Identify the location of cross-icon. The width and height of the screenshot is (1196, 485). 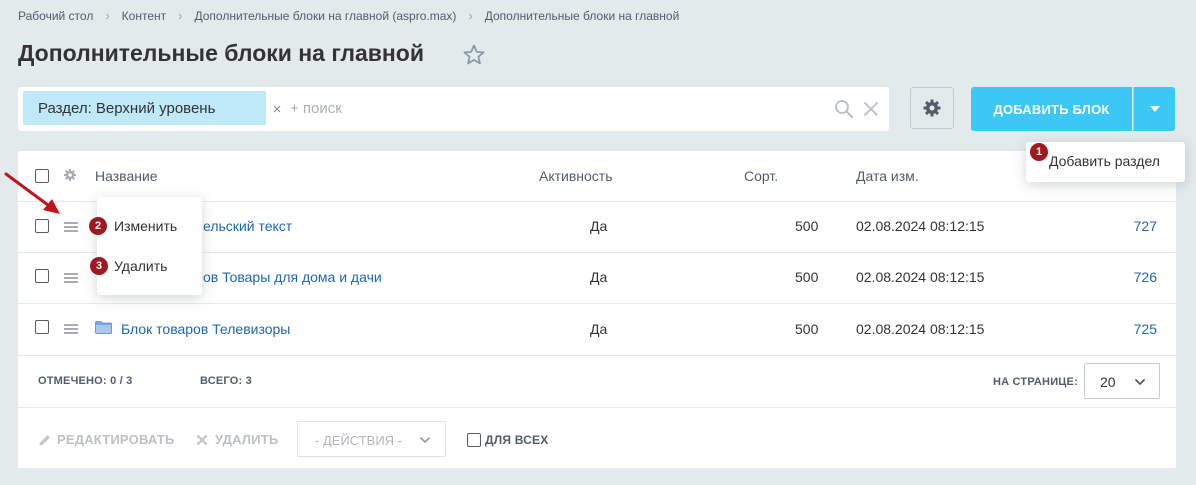
(202, 439).